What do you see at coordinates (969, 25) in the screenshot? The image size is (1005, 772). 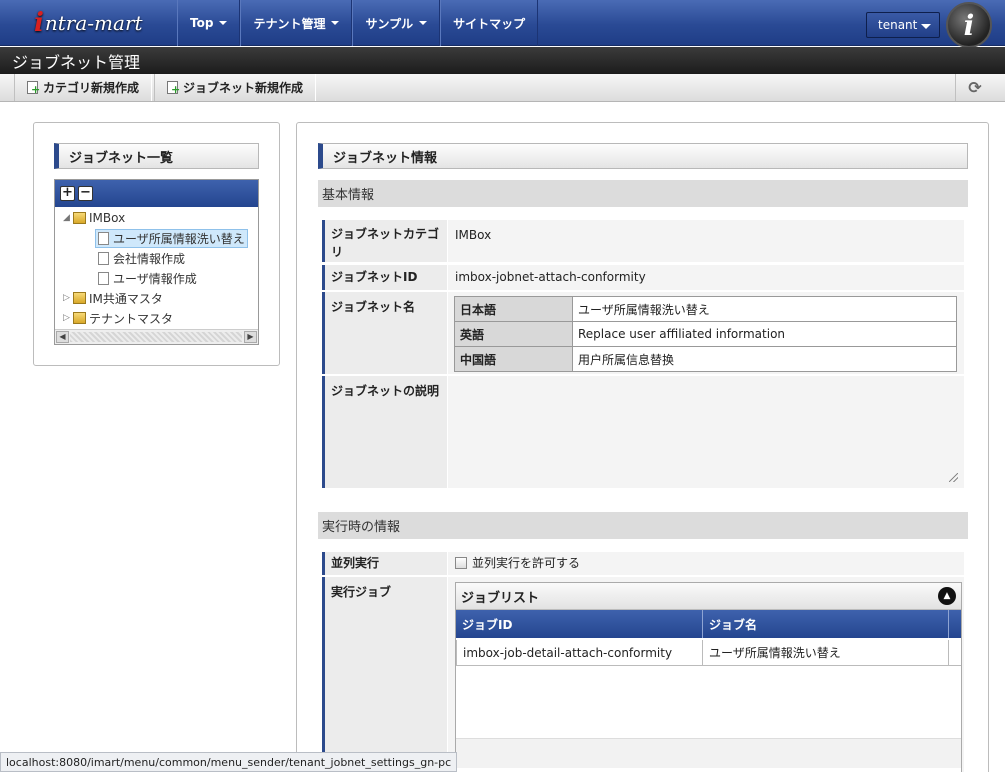 I see `user-menu-badge: i` at bounding box center [969, 25].